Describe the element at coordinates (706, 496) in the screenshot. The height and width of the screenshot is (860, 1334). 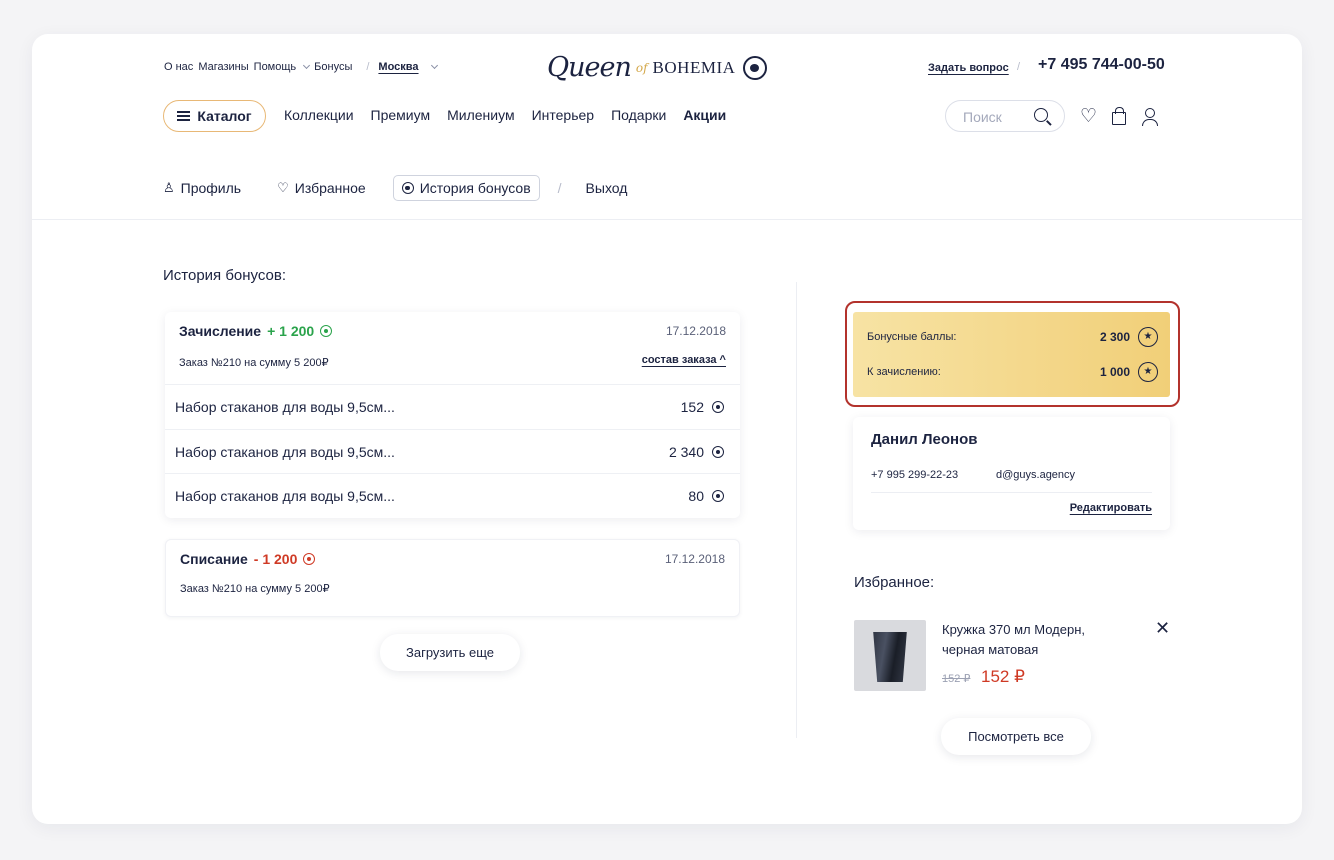
I see `item-value: 80` at that location.